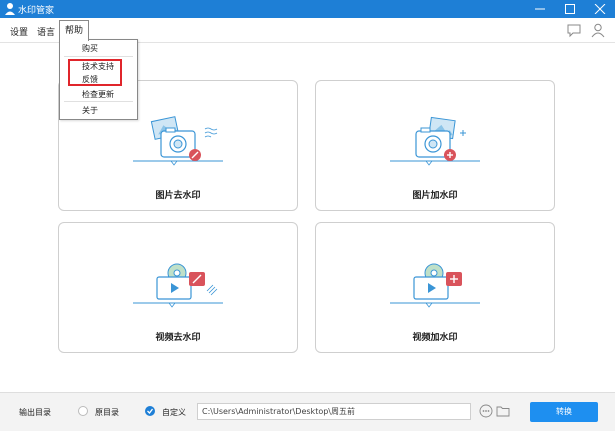  Describe the element at coordinates (90, 48) in the screenshot. I see `menu-item-purchase: 购买` at that location.